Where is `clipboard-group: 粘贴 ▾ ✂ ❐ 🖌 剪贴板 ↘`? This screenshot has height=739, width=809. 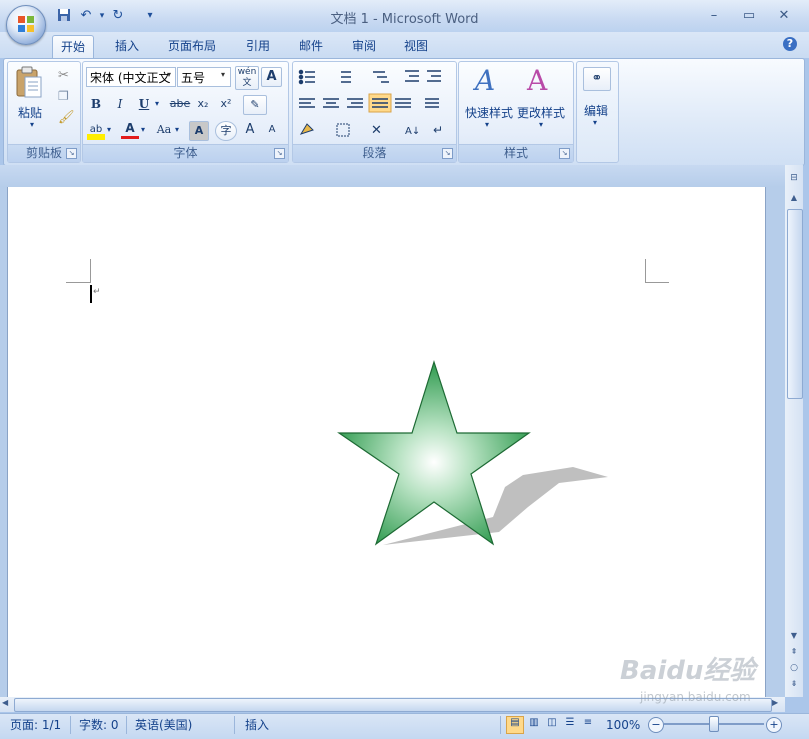
clipboard-group: 粘贴 ▾ ✂ ❐ 🖌 剪贴板 ↘ is located at coordinates (44, 112).